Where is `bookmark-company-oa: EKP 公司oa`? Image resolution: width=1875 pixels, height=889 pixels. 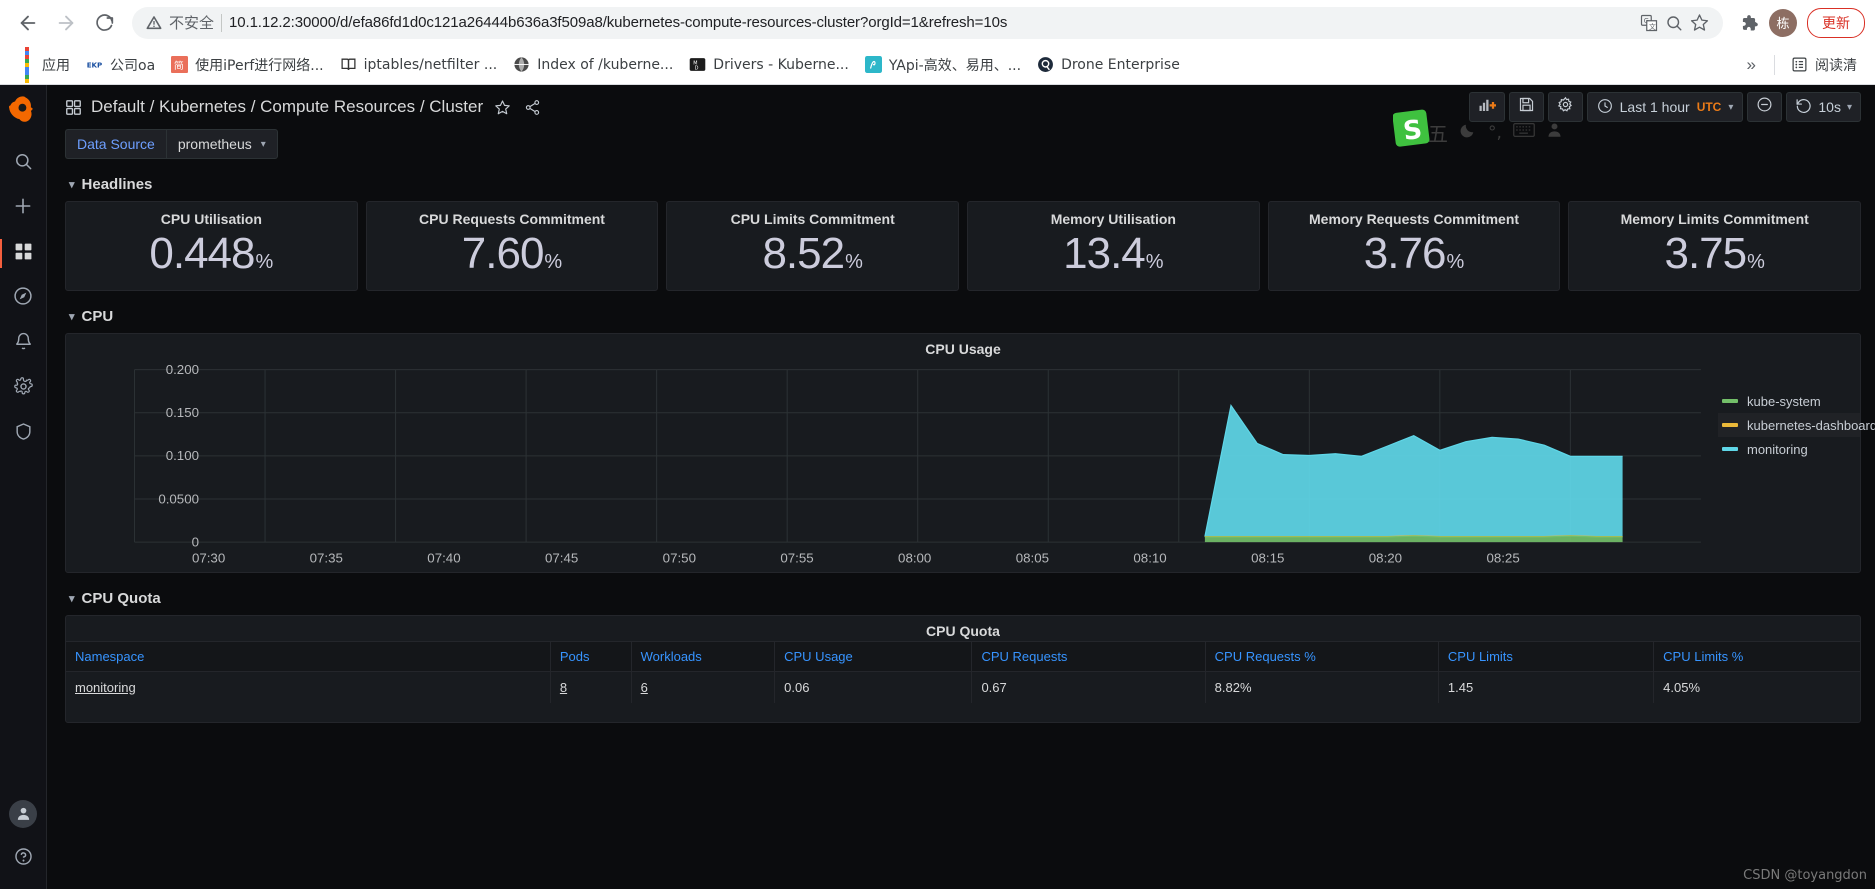 bookmark-company-oa: EKP 公司oa is located at coordinates (120, 65).